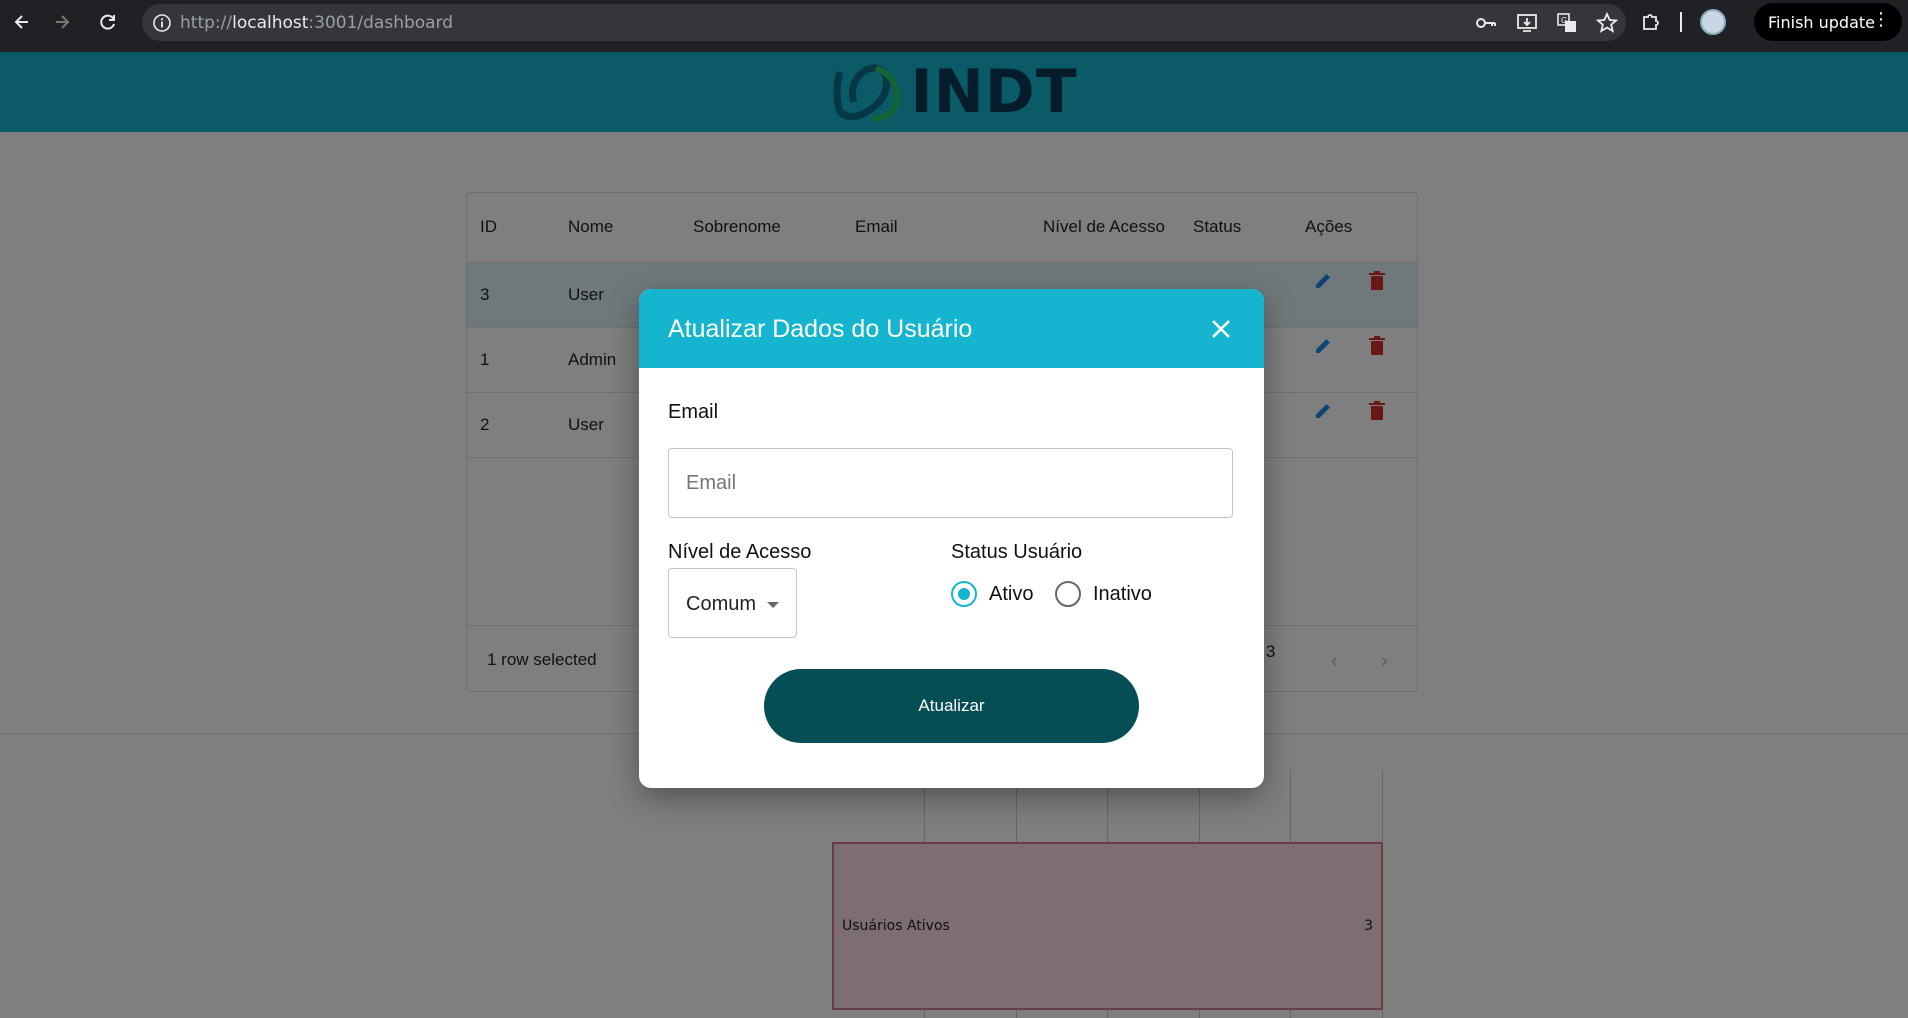 This screenshot has width=1908, height=1018. What do you see at coordinates (1122, 593) in the screenshot?
I see `radio-label: Inativo` at bounding box center [1122, 593].